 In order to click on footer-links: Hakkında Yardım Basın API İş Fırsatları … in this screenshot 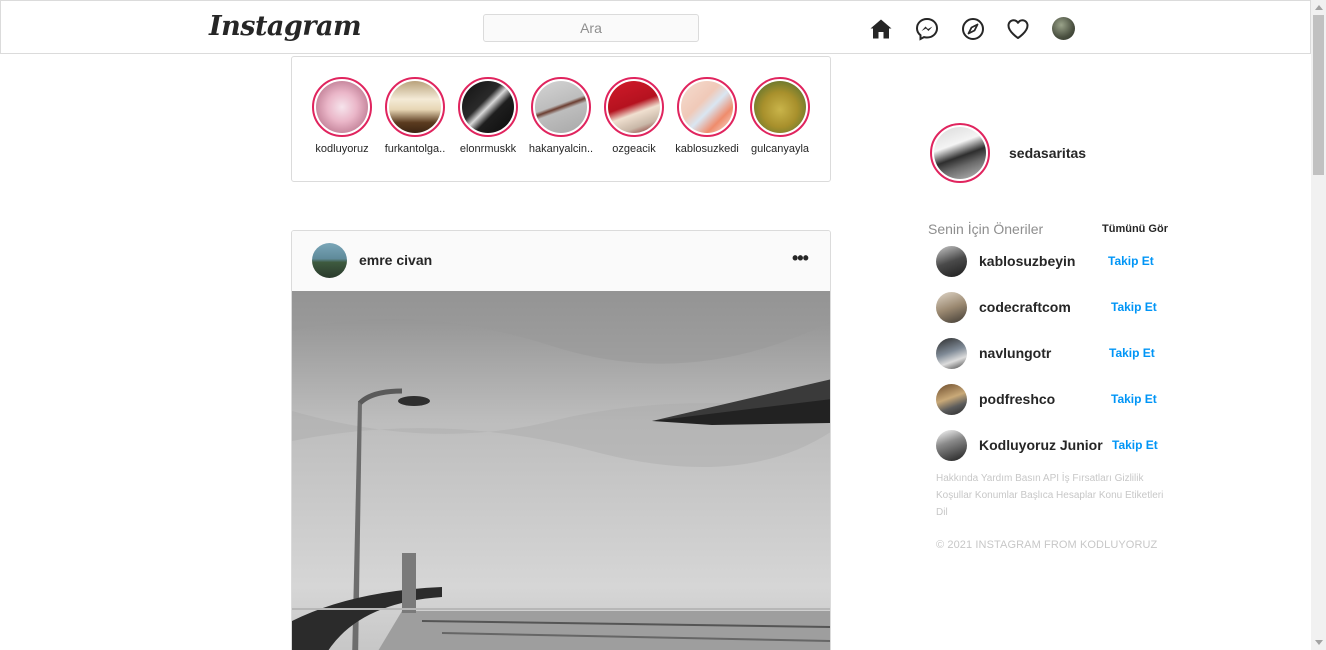, I will do `click(1051, 495)`.